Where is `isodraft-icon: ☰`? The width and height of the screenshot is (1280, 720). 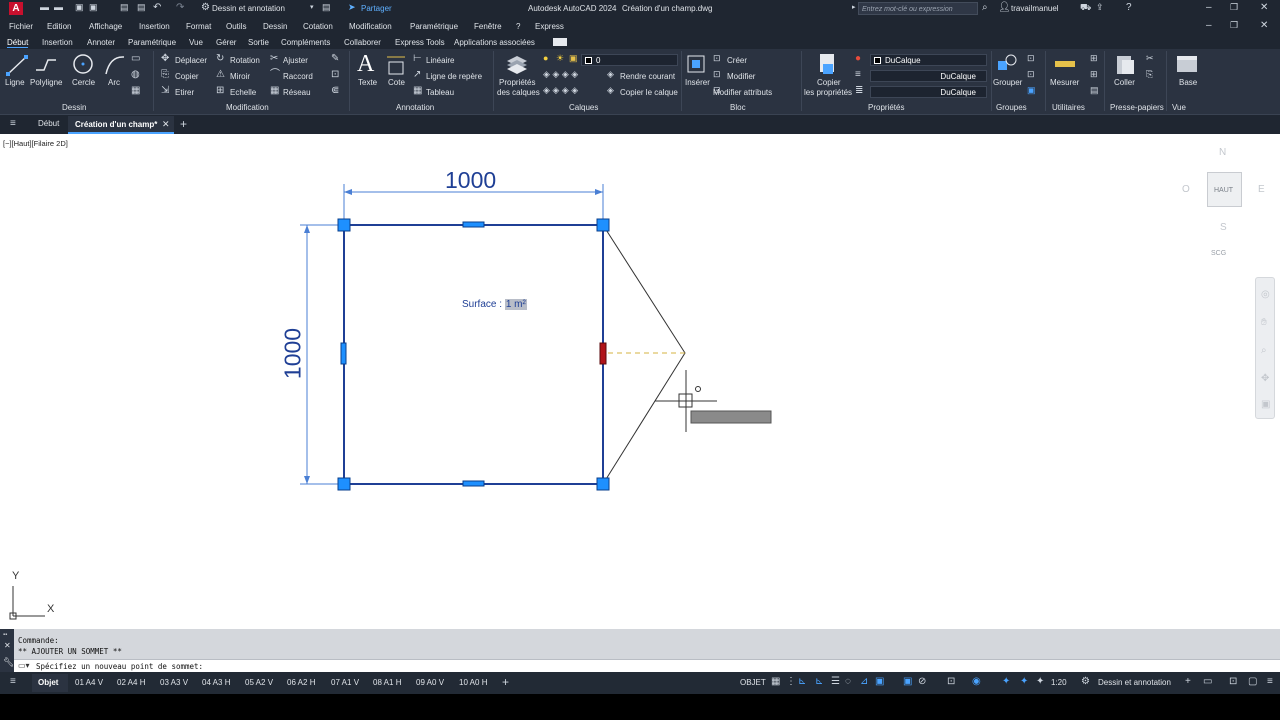 isodraft-icon: ☰ is located at coordinates (835, 682).